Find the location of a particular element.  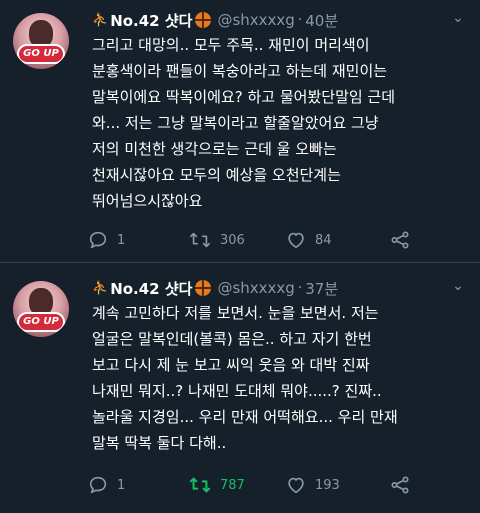

tweet-actions: 1 787 193 is located at coordinates (257, 485).